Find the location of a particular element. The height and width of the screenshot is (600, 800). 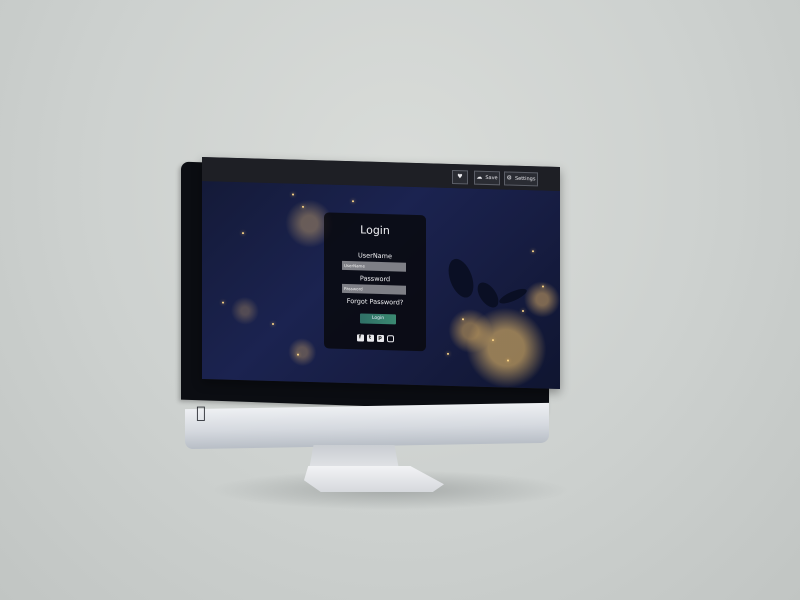

password-input is located at coordinates (374, 289).